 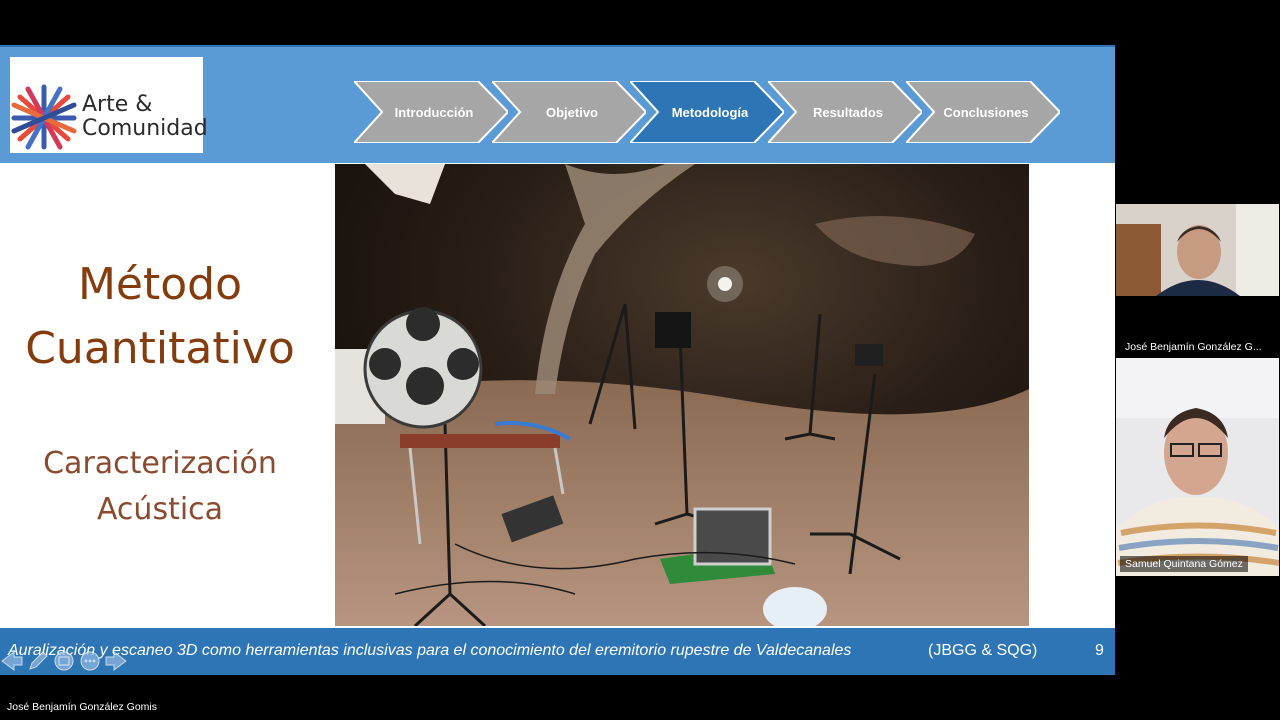 I want to click on nav-item-resultados: Resultados, so click(x=845, y=112).